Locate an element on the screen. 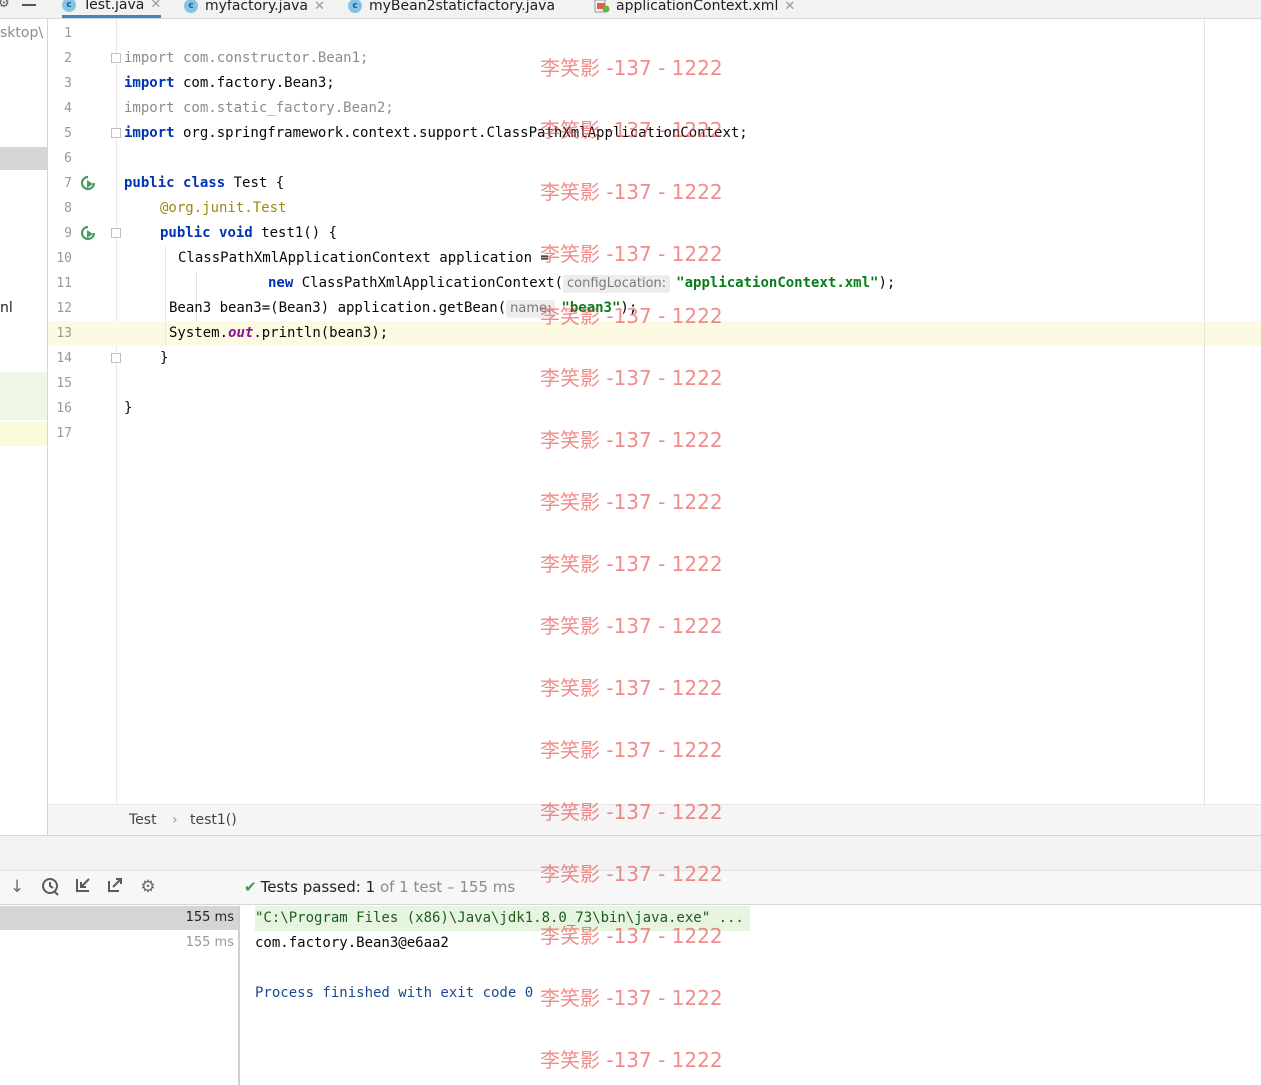 Image resolution: width=1261 pixels, height=1085 pixels. console-process-line: Process finished with exit code 0 is located at coordinates (394, 993).